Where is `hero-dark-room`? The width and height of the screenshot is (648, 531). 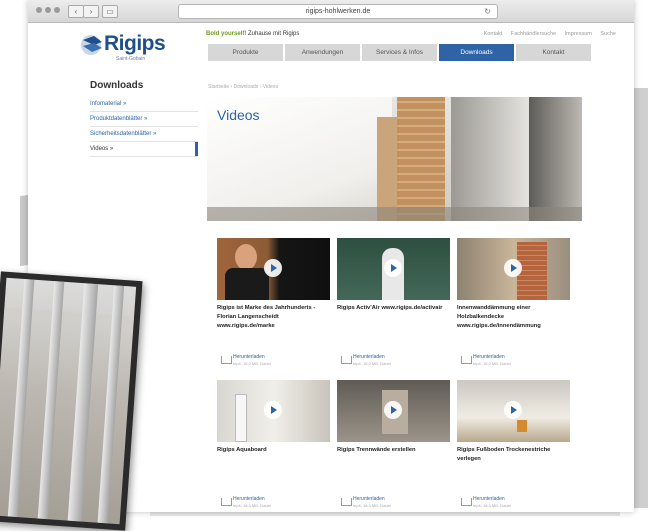
hero-dark-room is located at coordinates (555, 159).